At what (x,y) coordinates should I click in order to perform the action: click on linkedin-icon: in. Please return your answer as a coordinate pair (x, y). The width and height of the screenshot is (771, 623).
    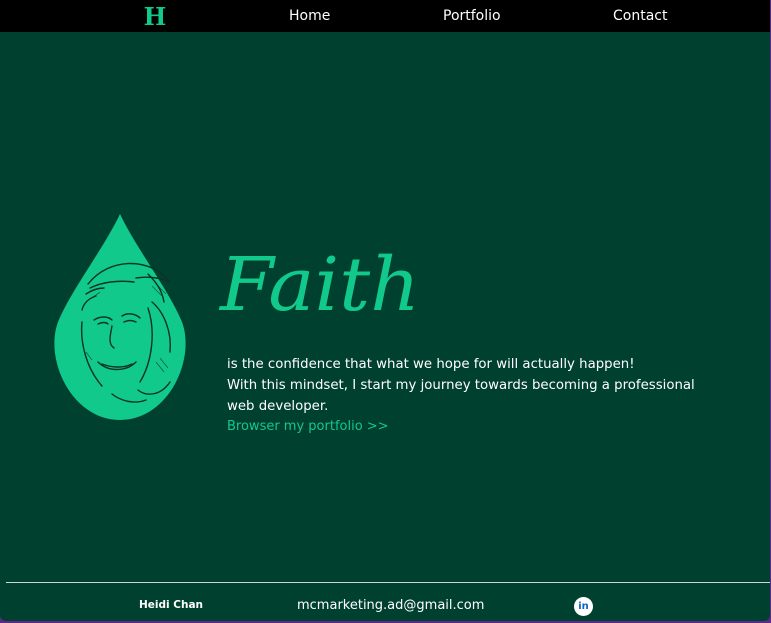
    Looking at the image, I should click on (583, 606).